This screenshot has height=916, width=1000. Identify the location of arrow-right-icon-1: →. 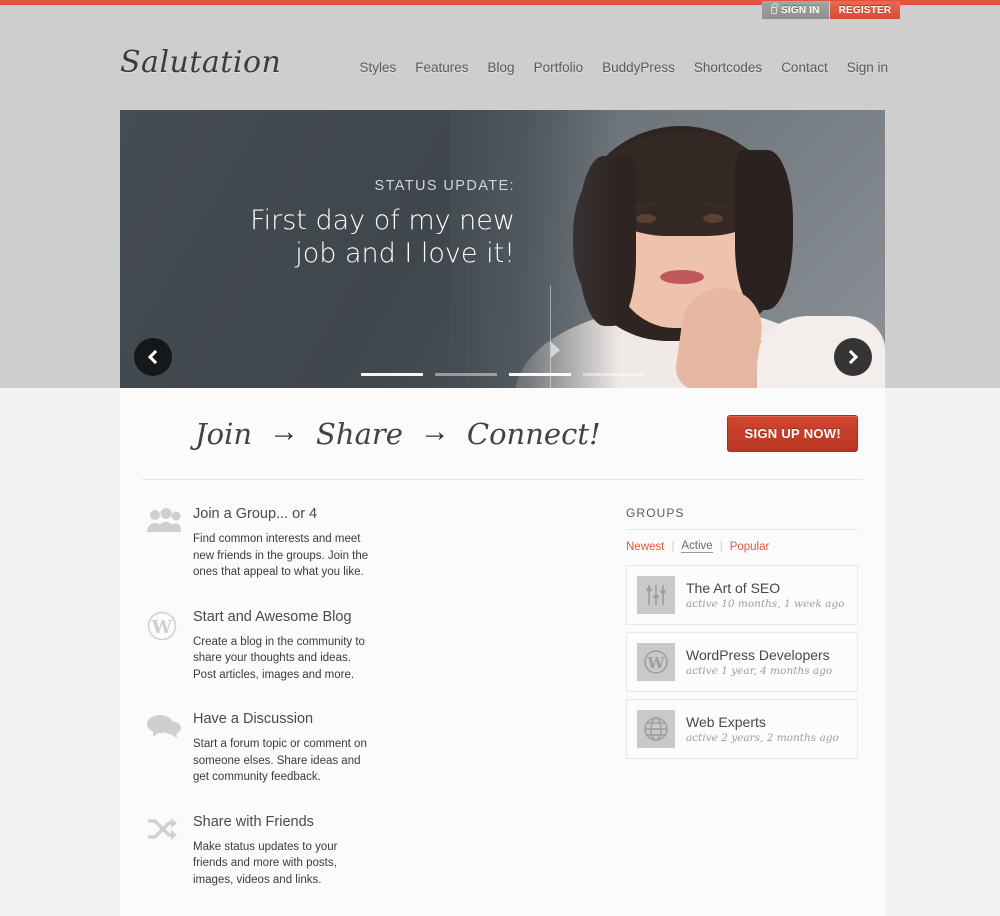
(284, 431).